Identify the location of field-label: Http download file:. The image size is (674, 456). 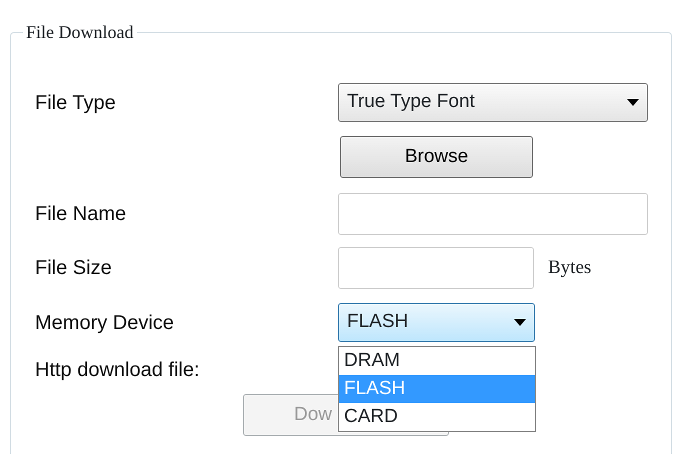
(117, 370).